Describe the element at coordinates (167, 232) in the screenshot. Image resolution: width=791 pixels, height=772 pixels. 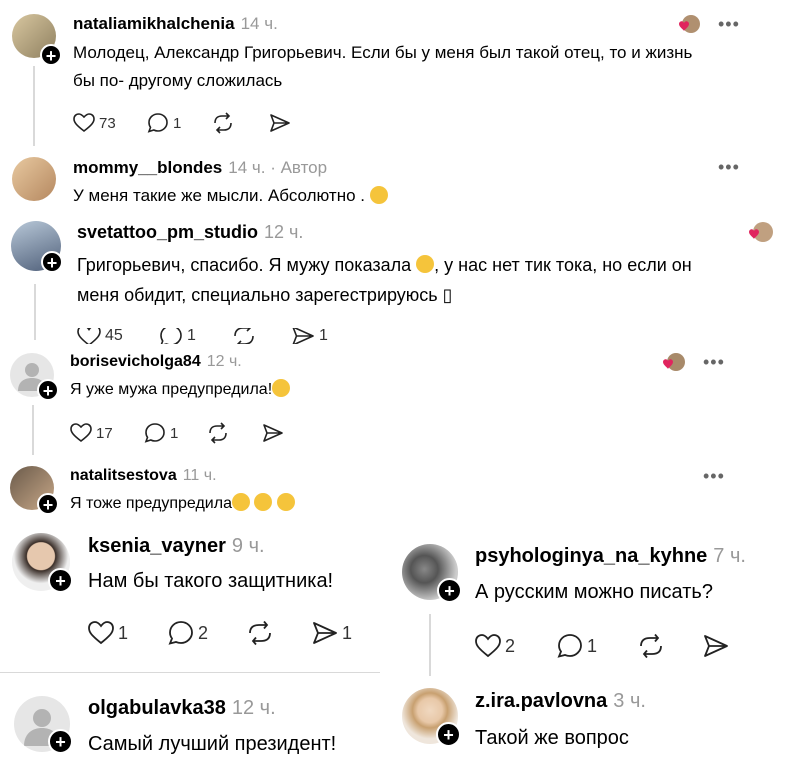
I see `username-text: svetattoo_pm_studio` at that location.